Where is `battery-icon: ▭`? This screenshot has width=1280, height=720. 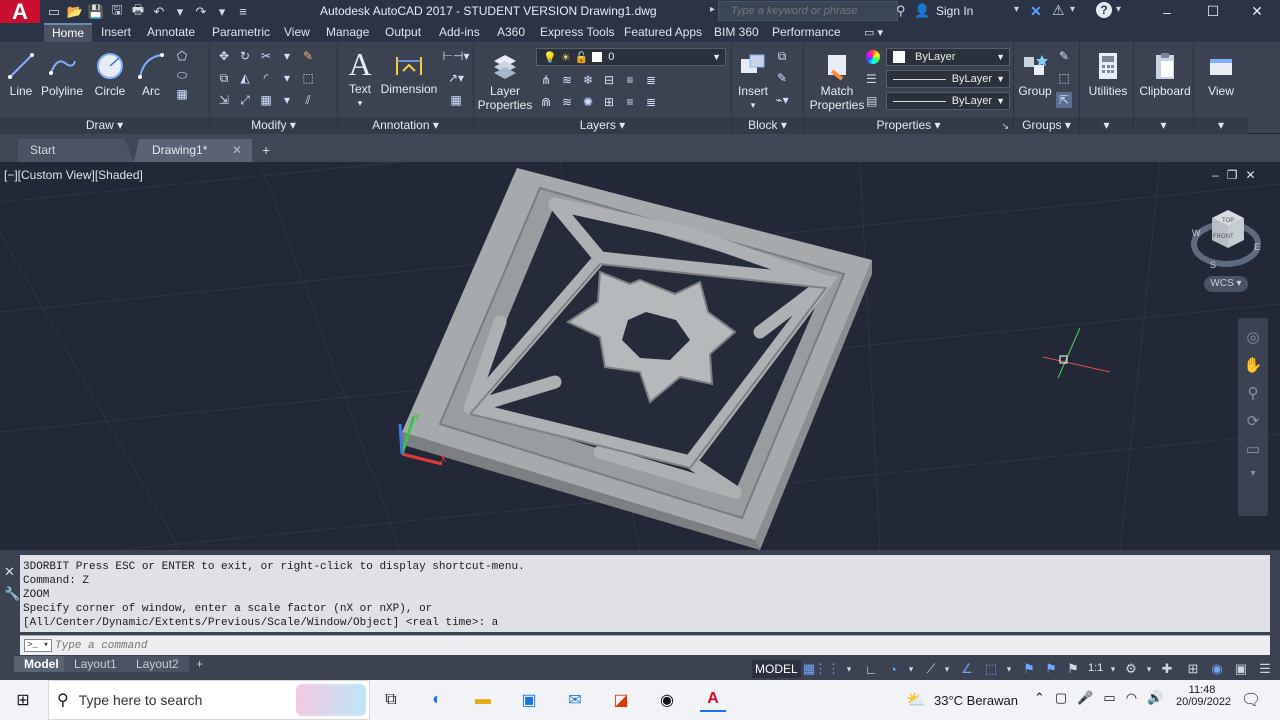
battery-icon: ▭ is located at coordinates (1114, 697).